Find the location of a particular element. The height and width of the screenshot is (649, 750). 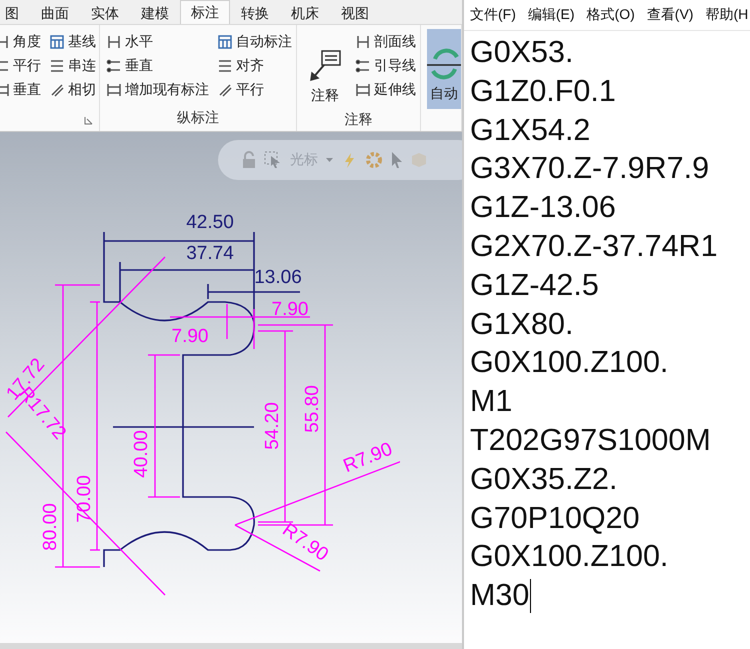

ribbon-tab: 视图 is located at coordinates (355, 13).